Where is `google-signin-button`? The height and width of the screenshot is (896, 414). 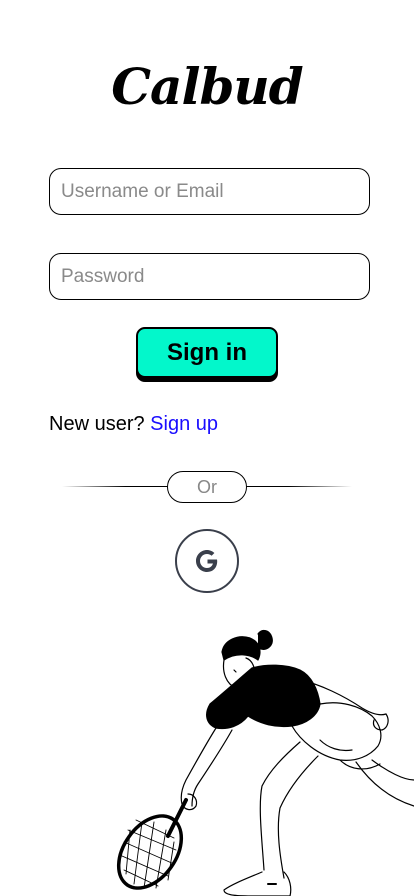
google-signin-button is located at coordinates (207, 561).